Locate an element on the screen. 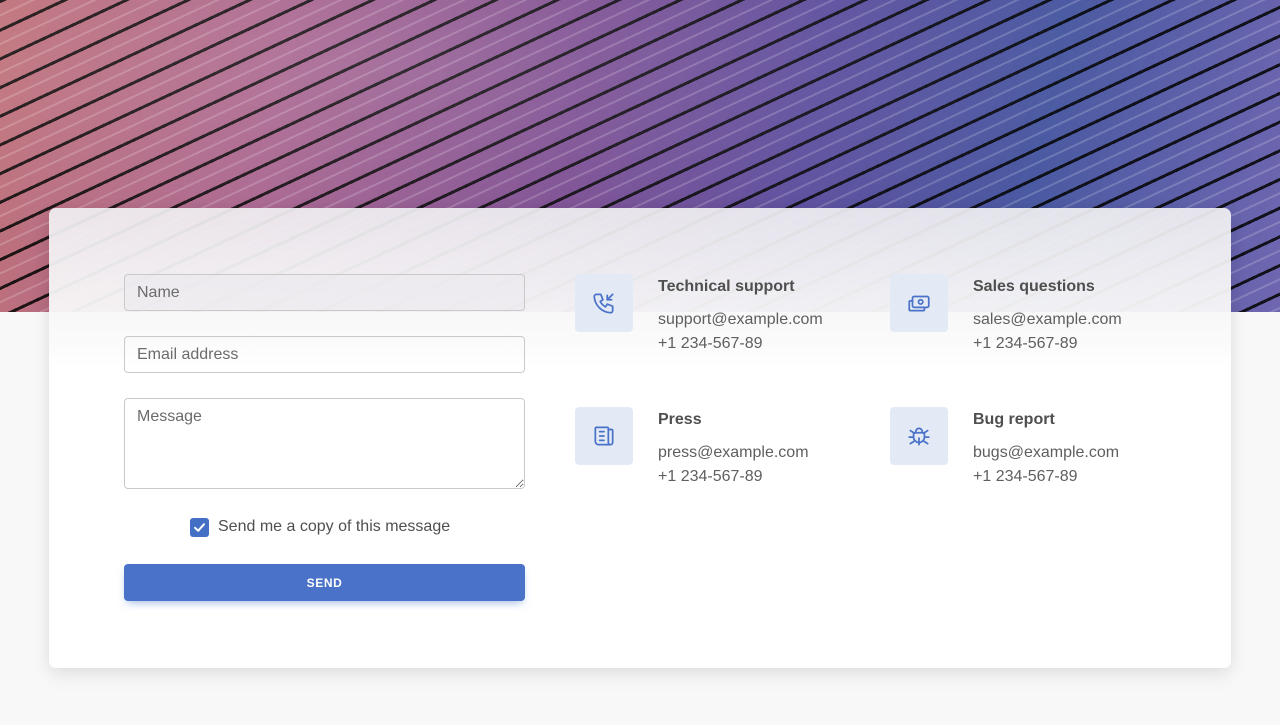 The height and width of the screenshot is (725, 1280). copy-checkbox is located at coordinates (199, 527).